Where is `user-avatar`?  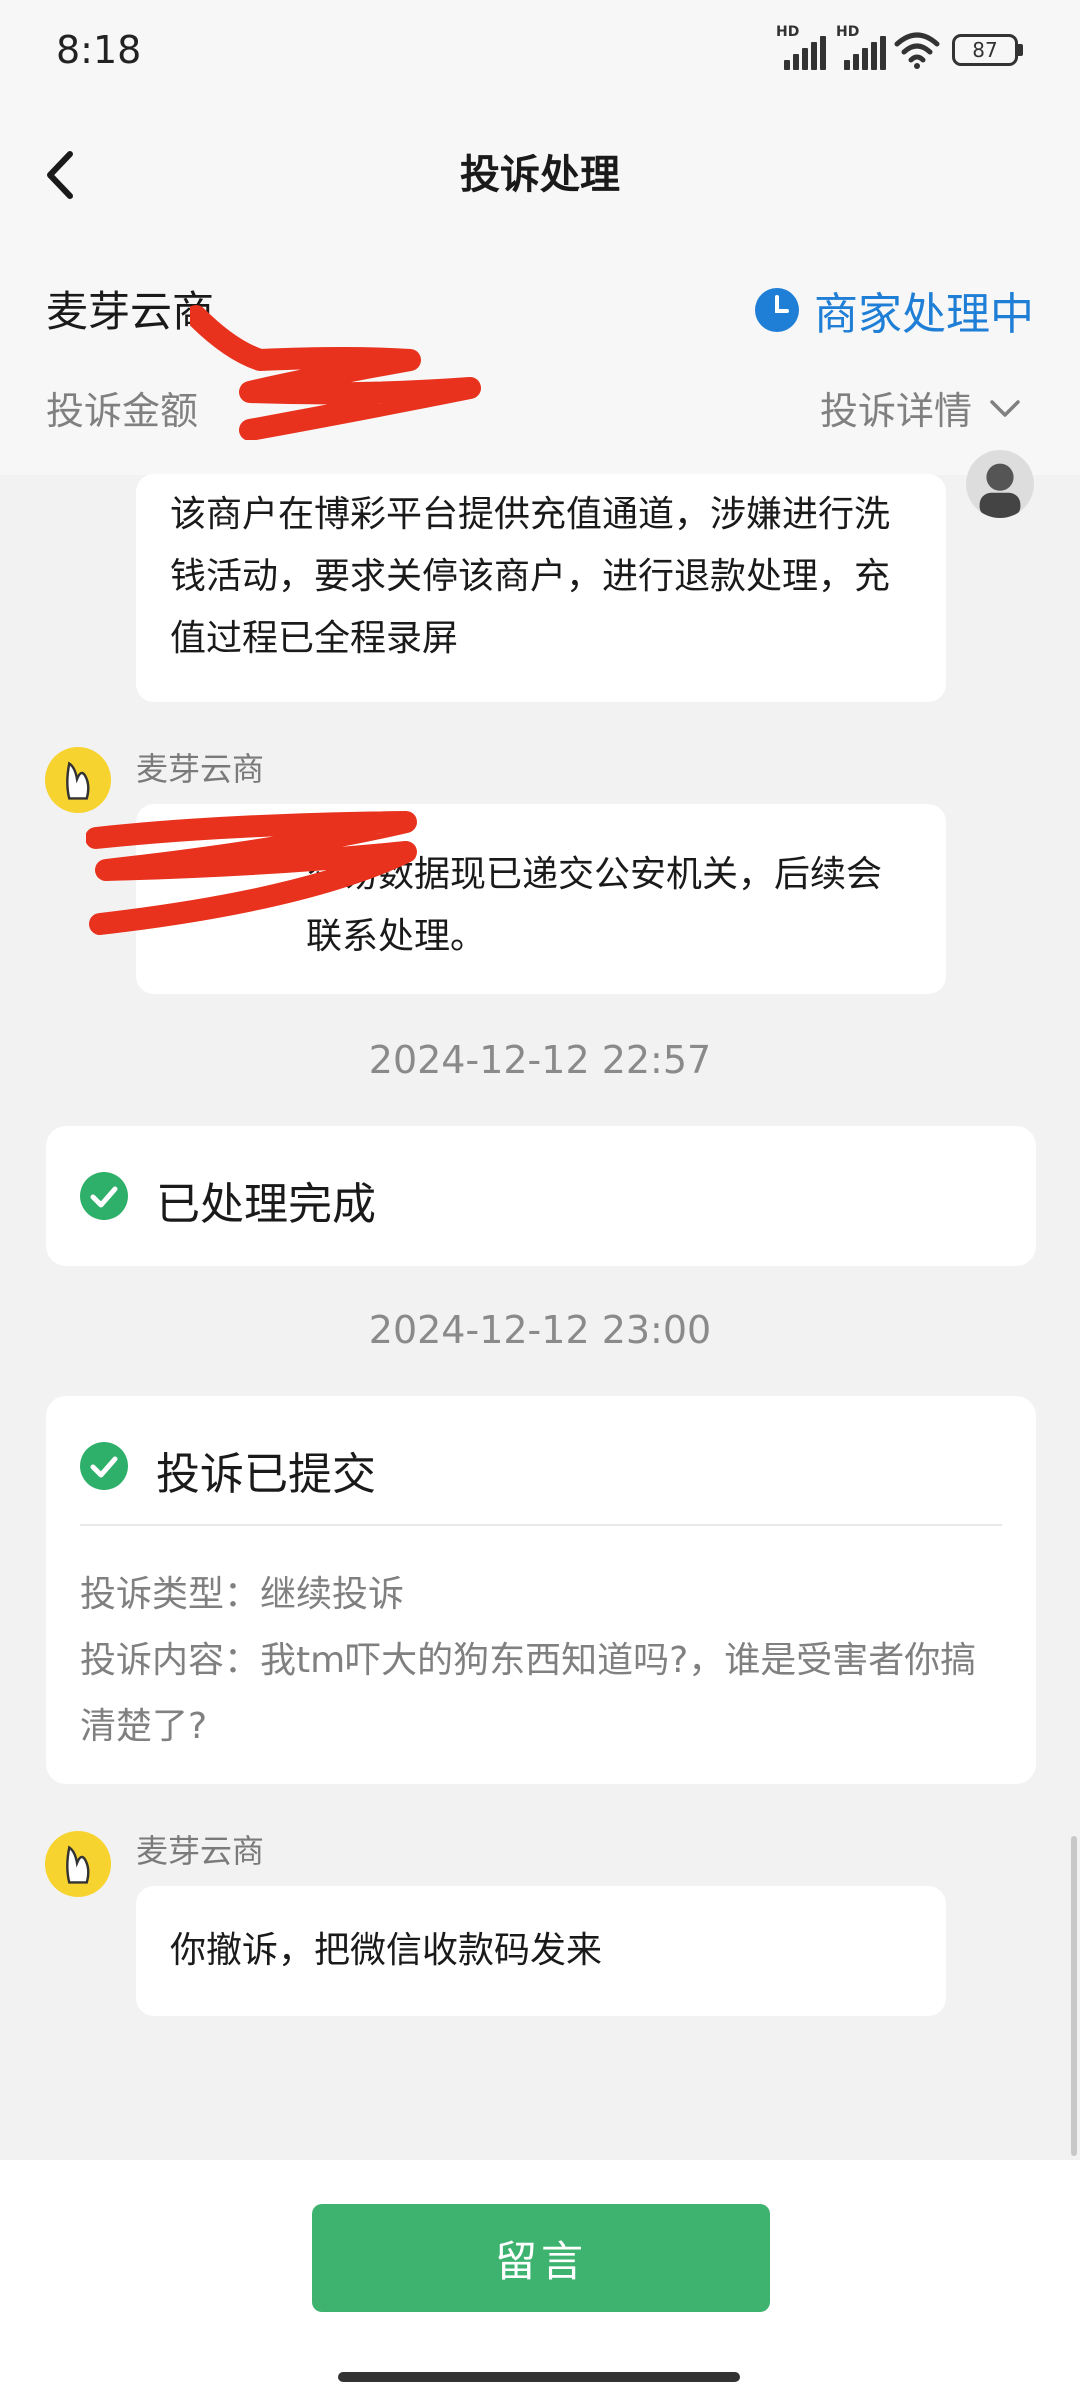
user-avatar is located at coordinates (1000, 484).